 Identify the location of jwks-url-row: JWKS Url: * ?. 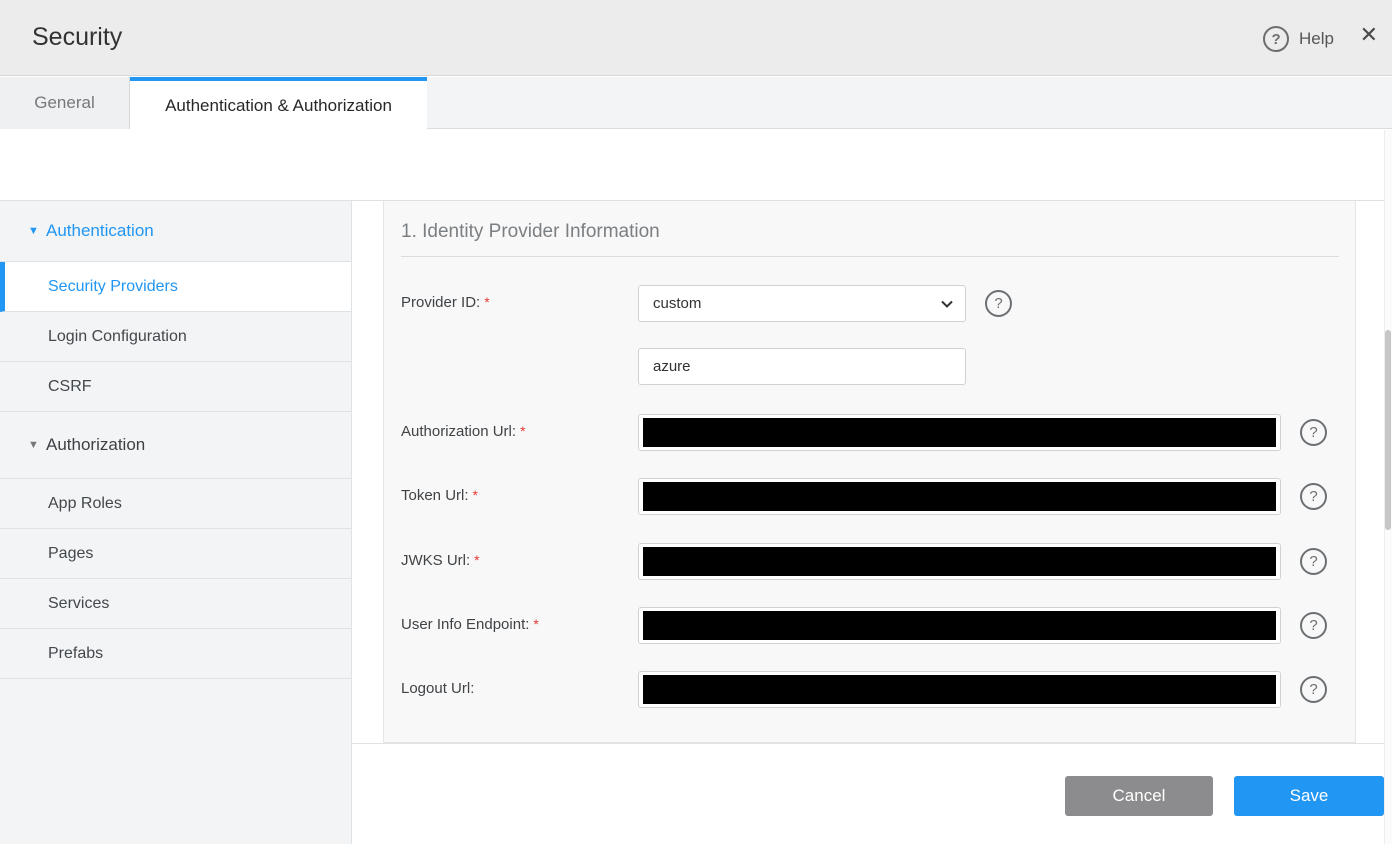
(869, 561).